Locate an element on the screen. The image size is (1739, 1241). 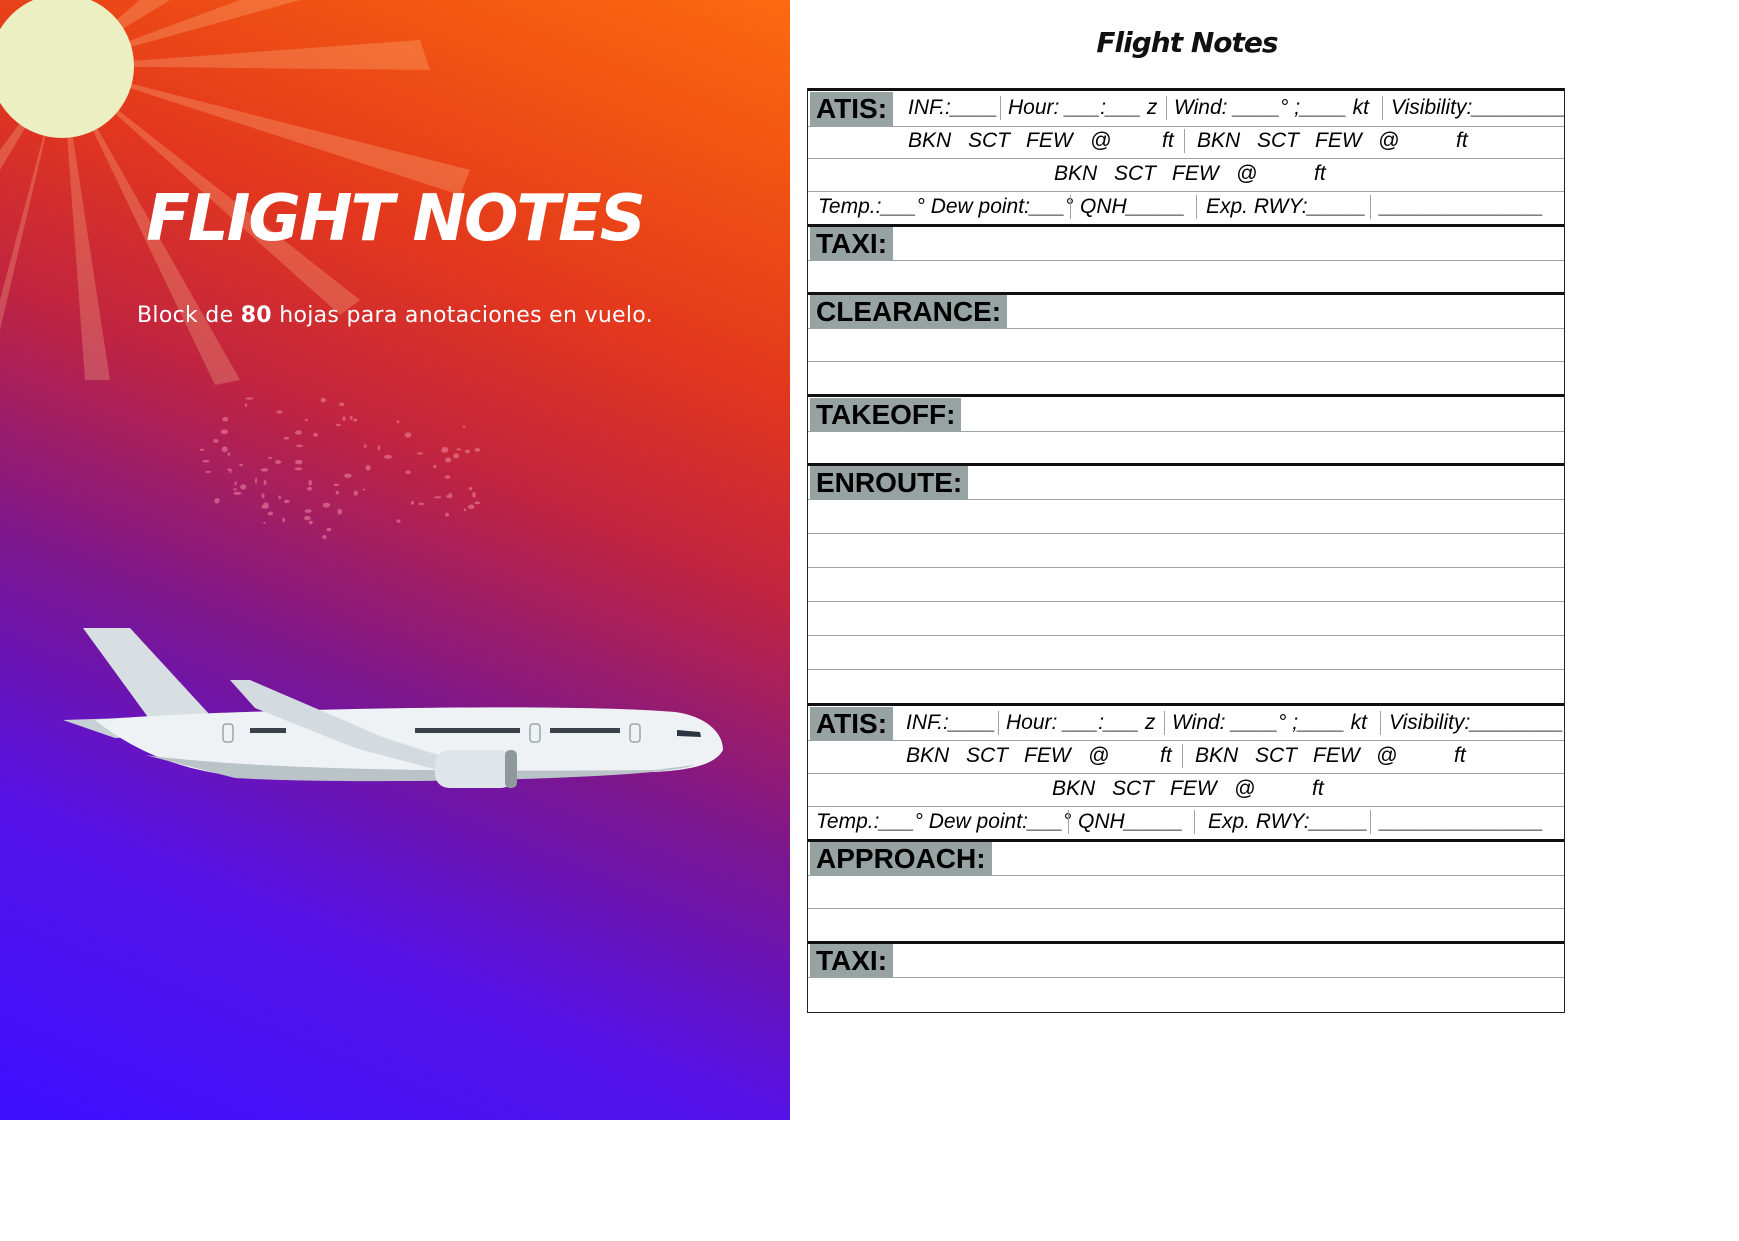
section-divider is located at coordinates (1186, 89).